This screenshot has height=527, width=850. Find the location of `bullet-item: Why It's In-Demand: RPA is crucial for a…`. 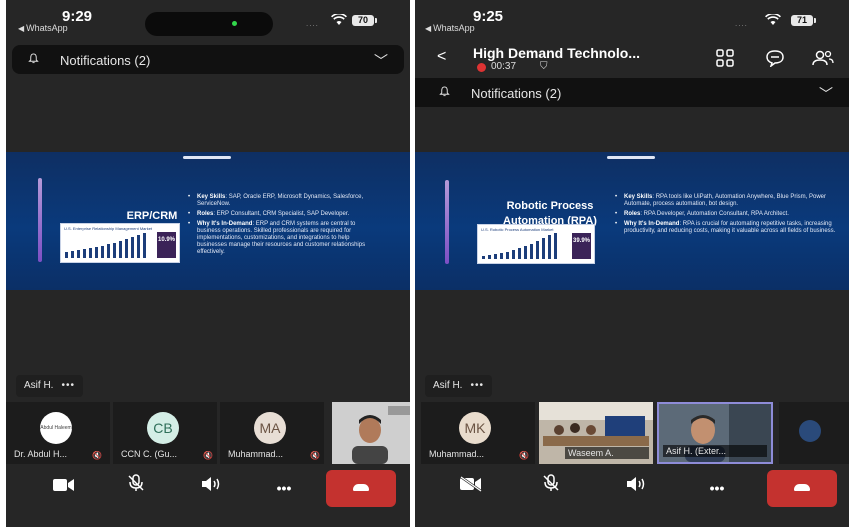

bullet-item: Why It's In-Demand: RPA is crucial for a… is located at coordinates (726, 228).